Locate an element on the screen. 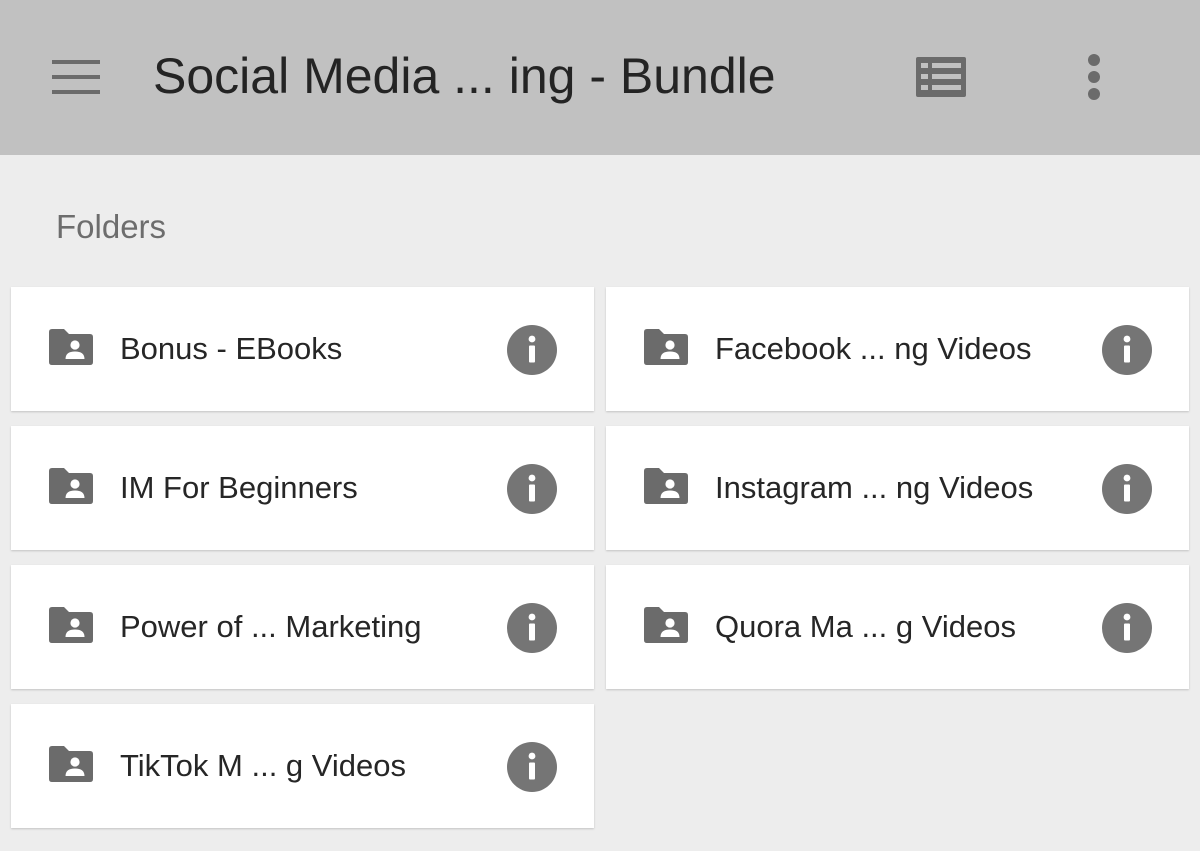 The image size is (1200, 851). folder-name: IM For Beginners is located at coordinates (239, 487).